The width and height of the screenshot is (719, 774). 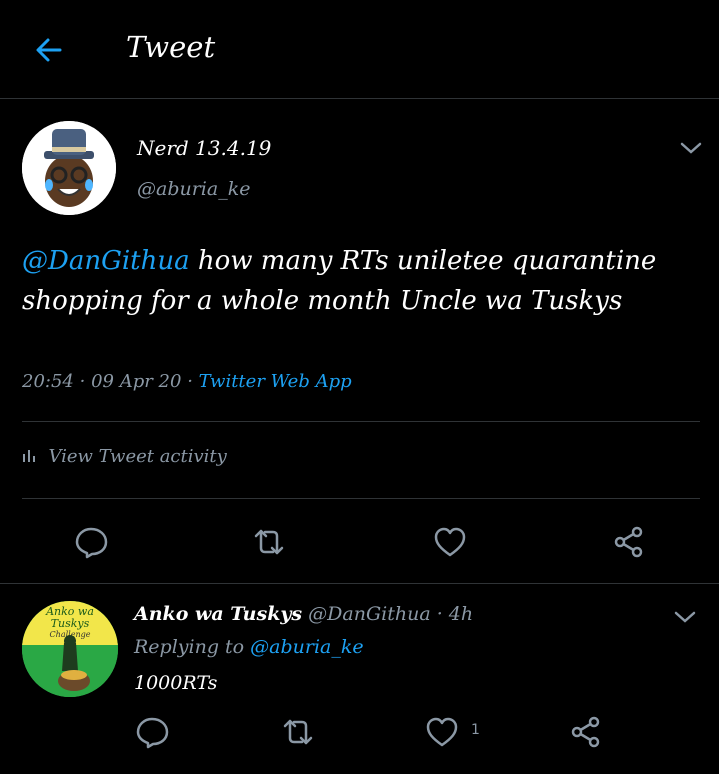 What do you see at coordinates (176, 683) in the screenshot?
I see `reply-text: 1000RTs` at bounding box center [176, 683].